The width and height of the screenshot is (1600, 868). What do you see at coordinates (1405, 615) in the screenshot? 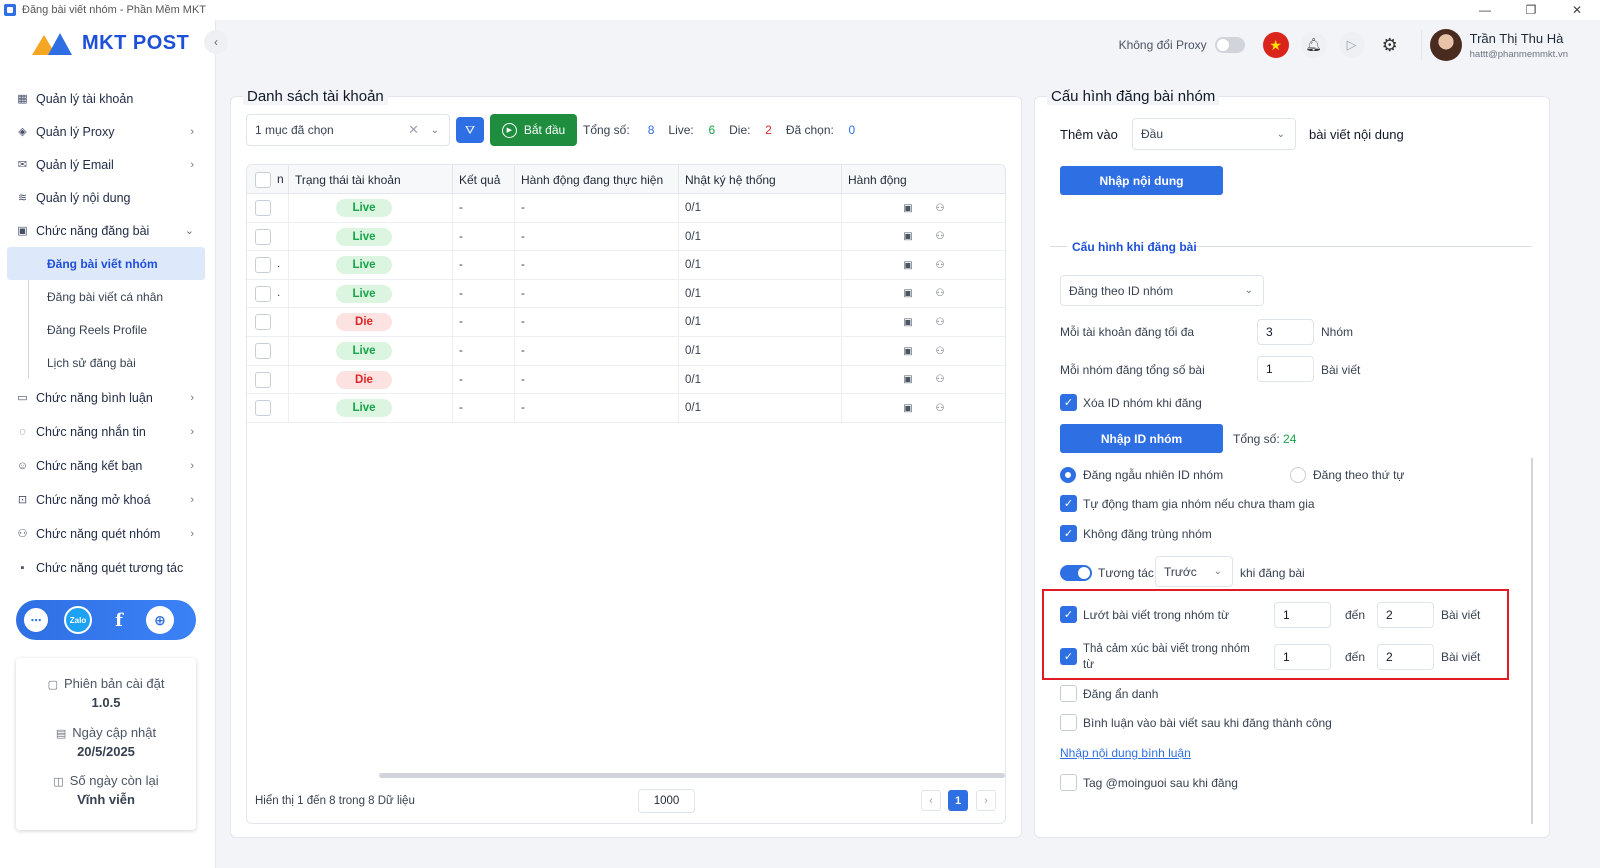
I see `scroll-to-input: 2` at bounding box center [1405, 615].